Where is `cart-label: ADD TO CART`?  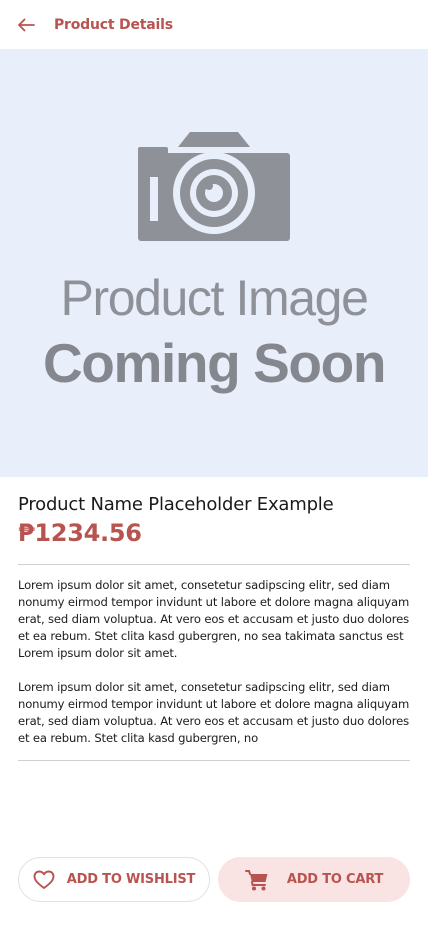 cart-label: ADD TO CART is located at coordinates (335, 879).